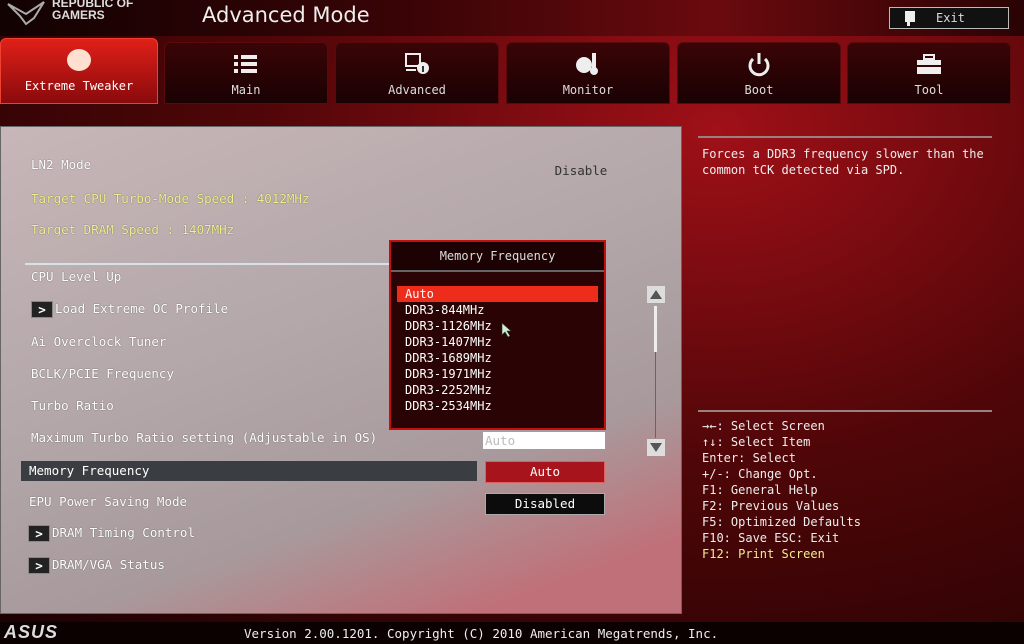 Image resolution: width=1024 pixels, height=644 pixels. Describe the element at coordinates (497, 358) in the screenshot. I see `popup-option: DDR3-1689MHz` at that location.